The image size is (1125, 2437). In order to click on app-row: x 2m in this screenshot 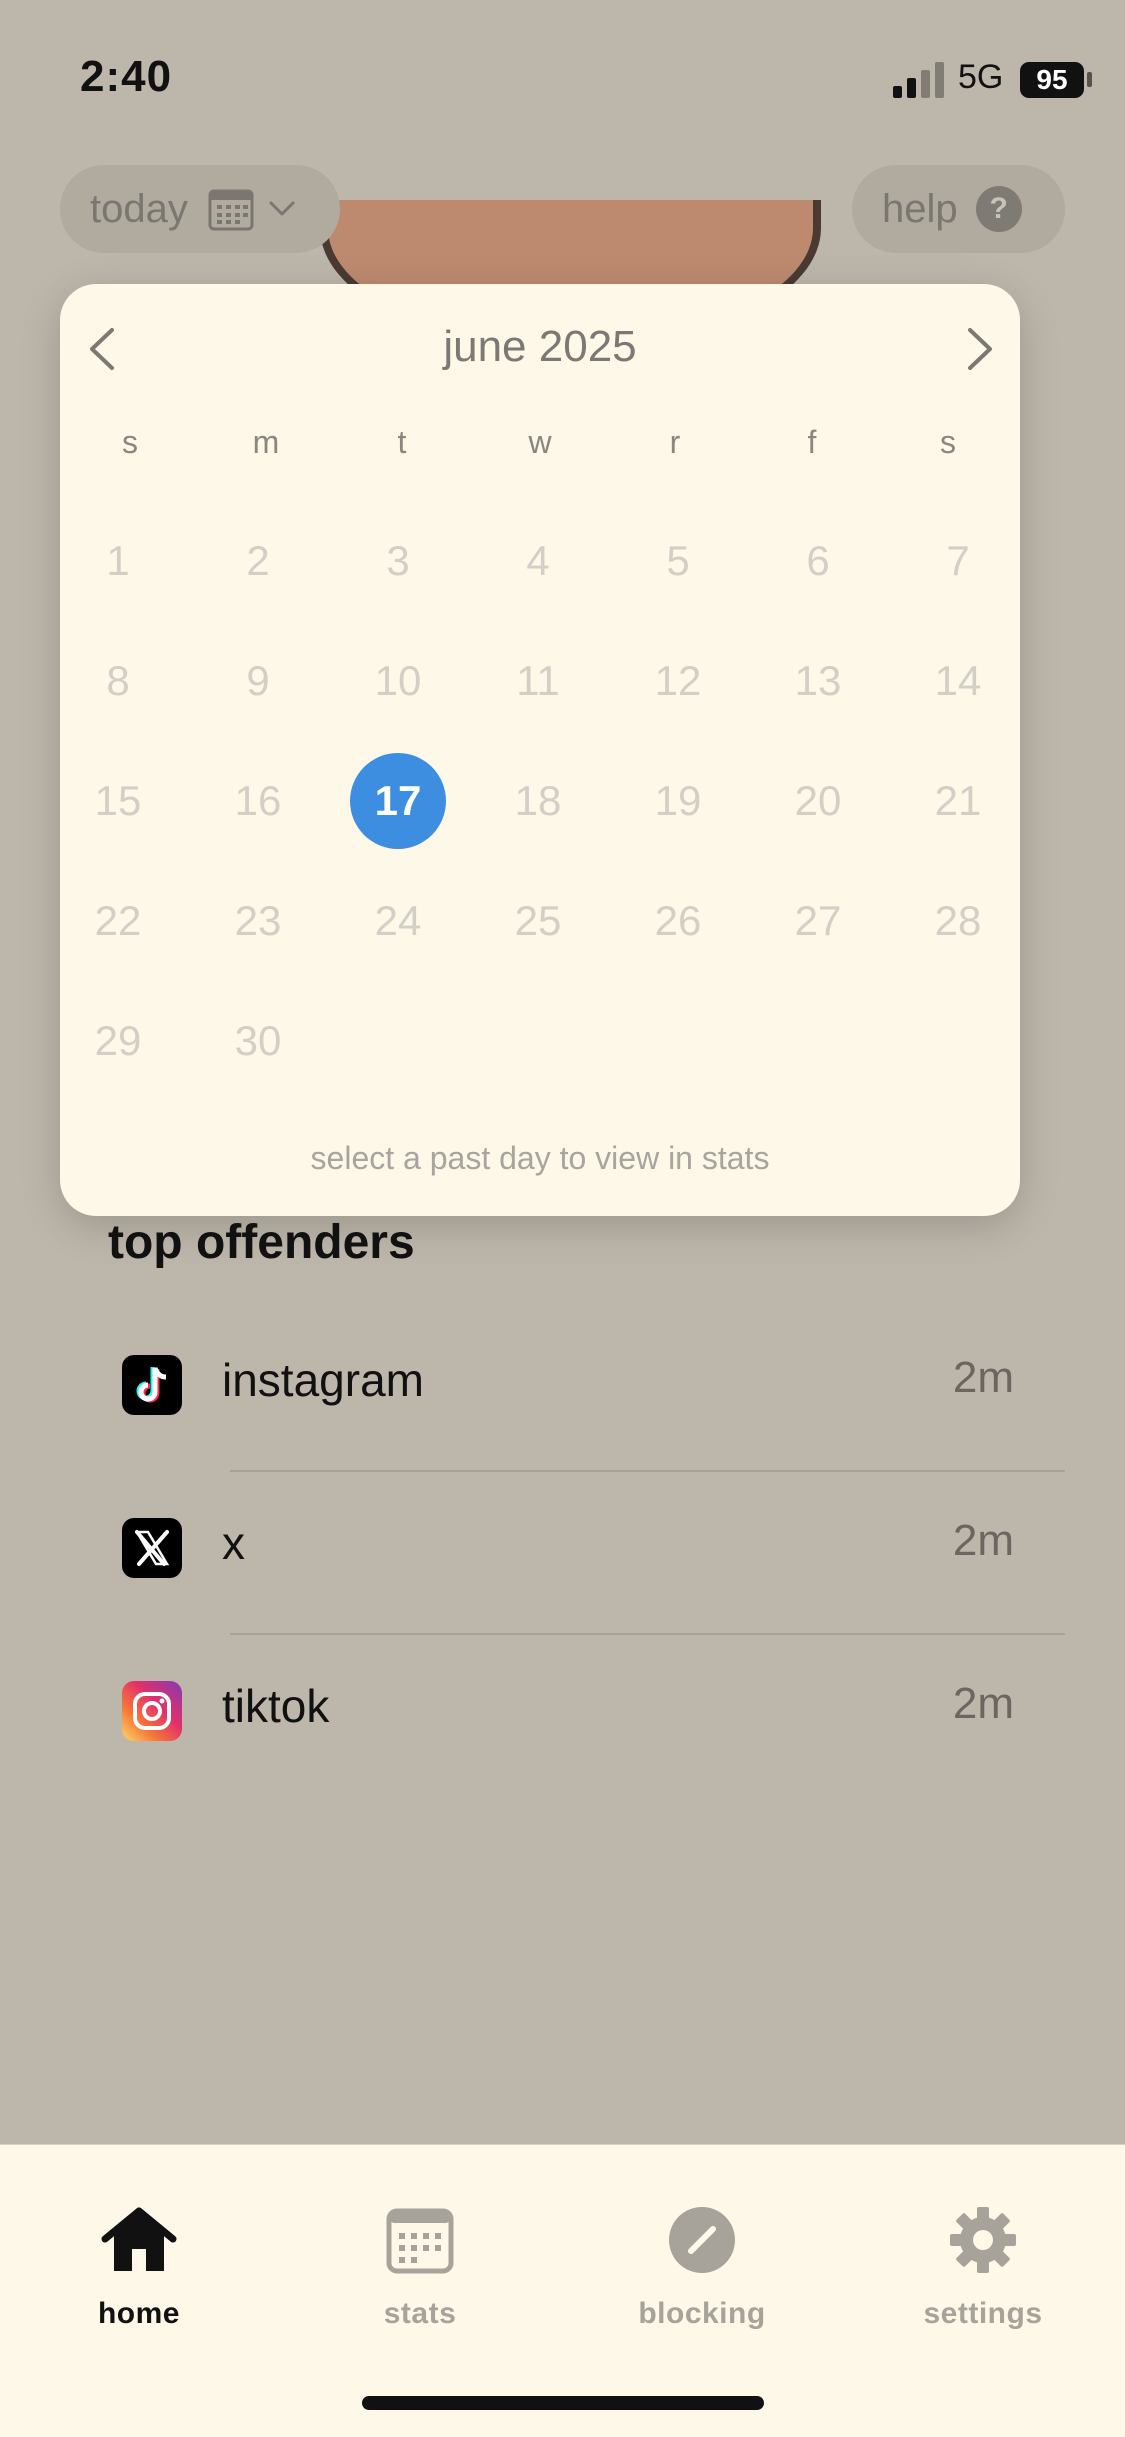, I will do `click(595, 1553)`.